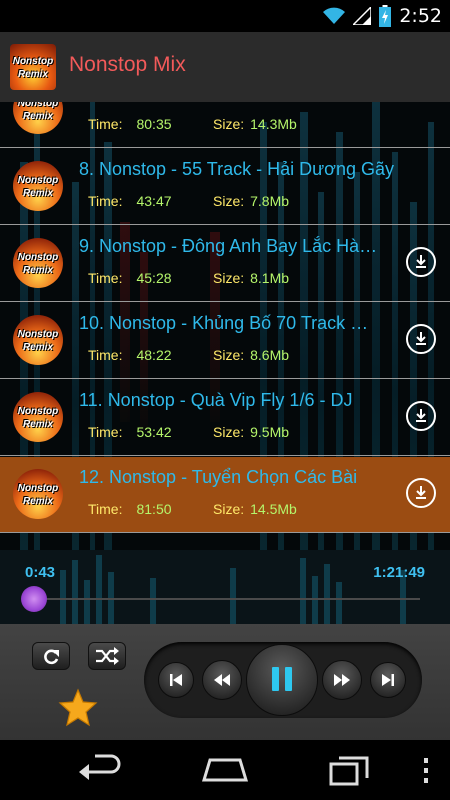  I want to click on skip-next-icon, so click(388, 680).